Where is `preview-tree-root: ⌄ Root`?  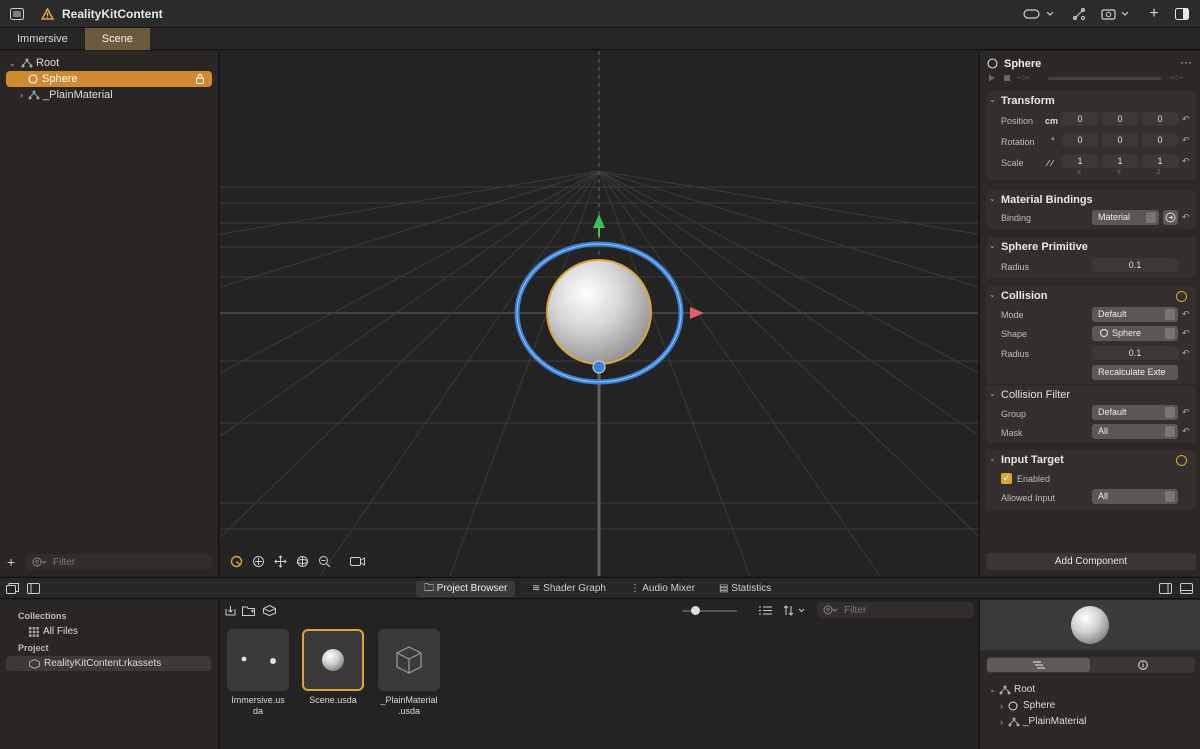 preview-tree-root: ⌄ Root is located at coordinates (1012, 689).